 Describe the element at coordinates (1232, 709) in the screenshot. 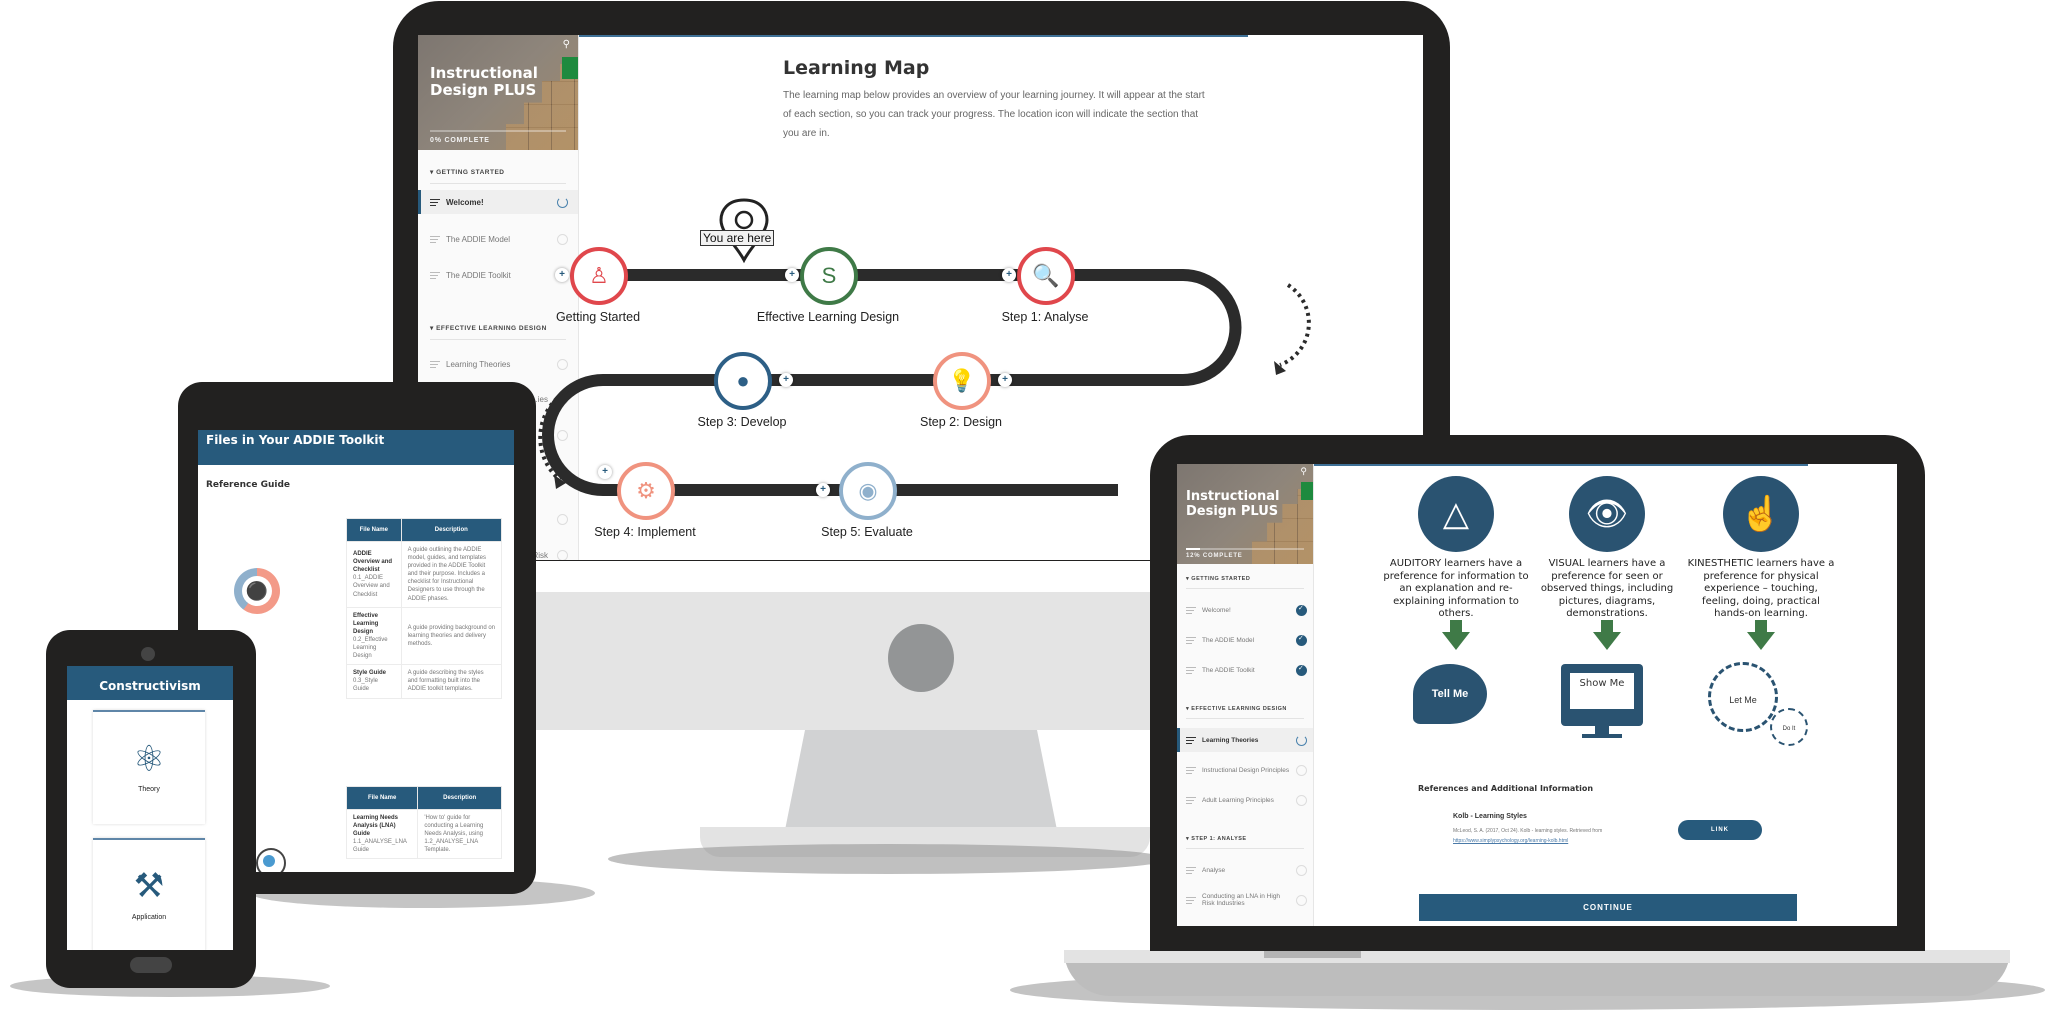

I see `sidebar-section: ▾ EFFECTIVE LEARNING DESIGN` at that location.